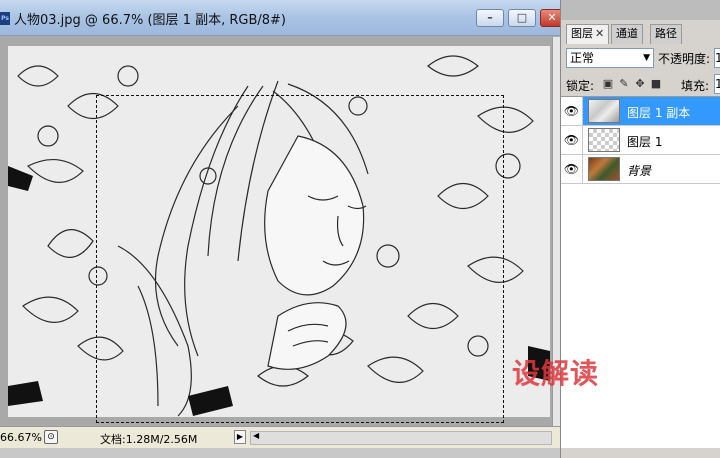  What do you see at coordinates (717, 84) in the screenshot?
I see `fill-input: 1` at bounding box center [717, 84].